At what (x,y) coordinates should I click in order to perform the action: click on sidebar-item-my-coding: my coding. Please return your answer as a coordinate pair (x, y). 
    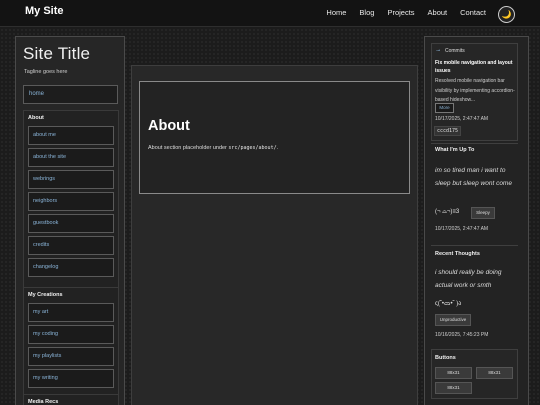
    Looking at the image, I should click on (71, 334).